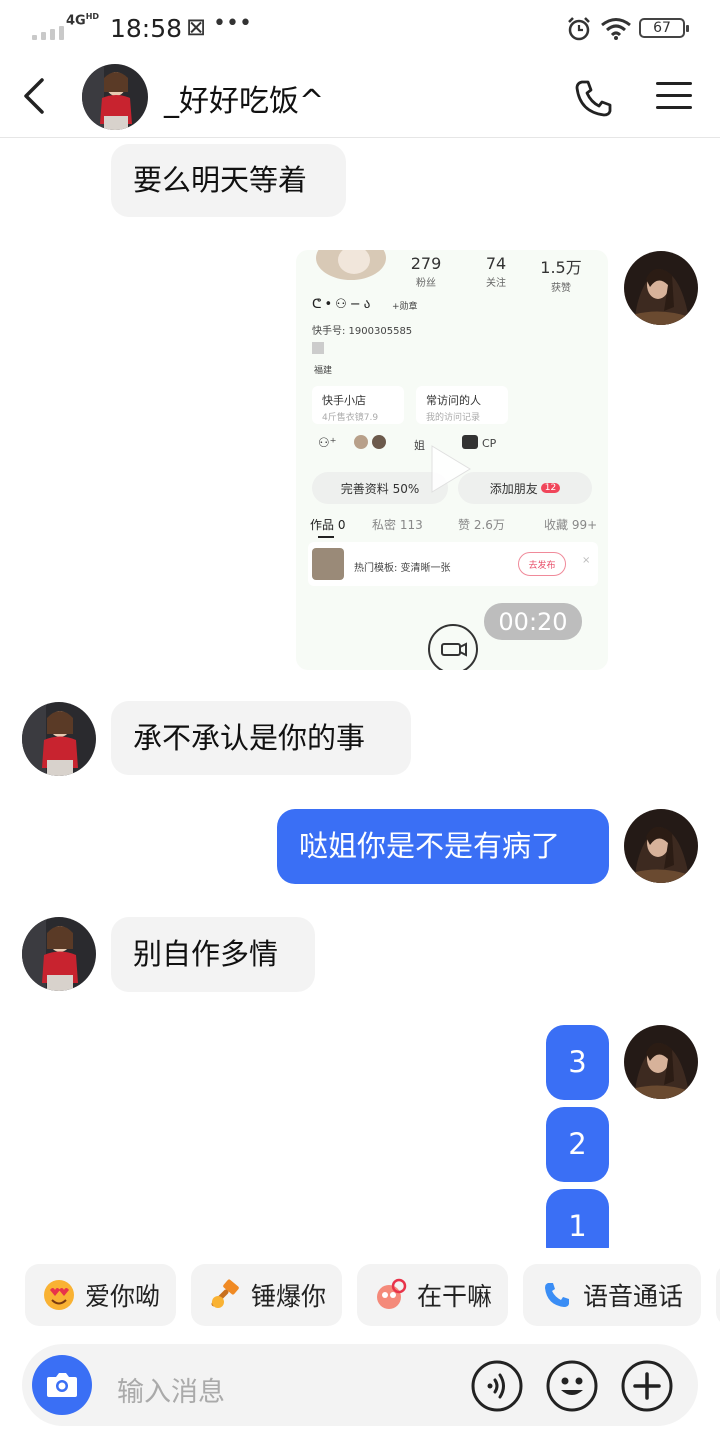 This screenshot has height=1436, width=720. I want to click on preview-close-icon: ×, so click(586, 560).